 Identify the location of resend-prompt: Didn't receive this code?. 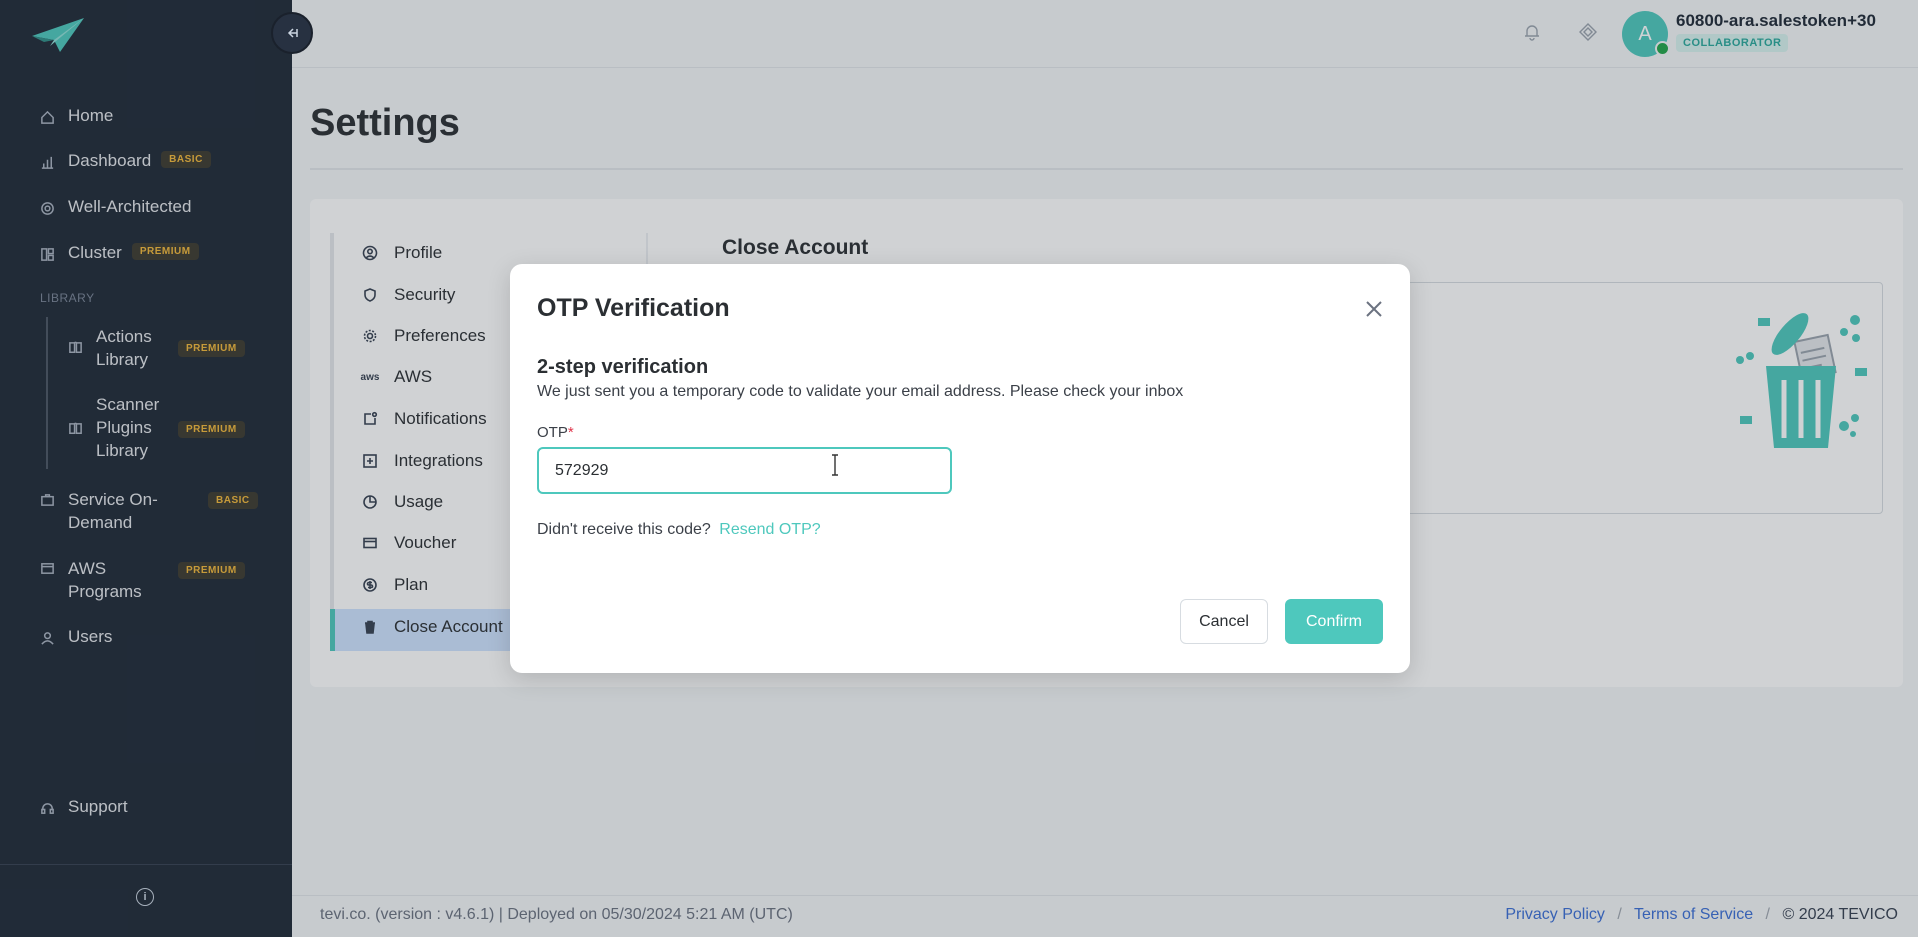
(624, 529).